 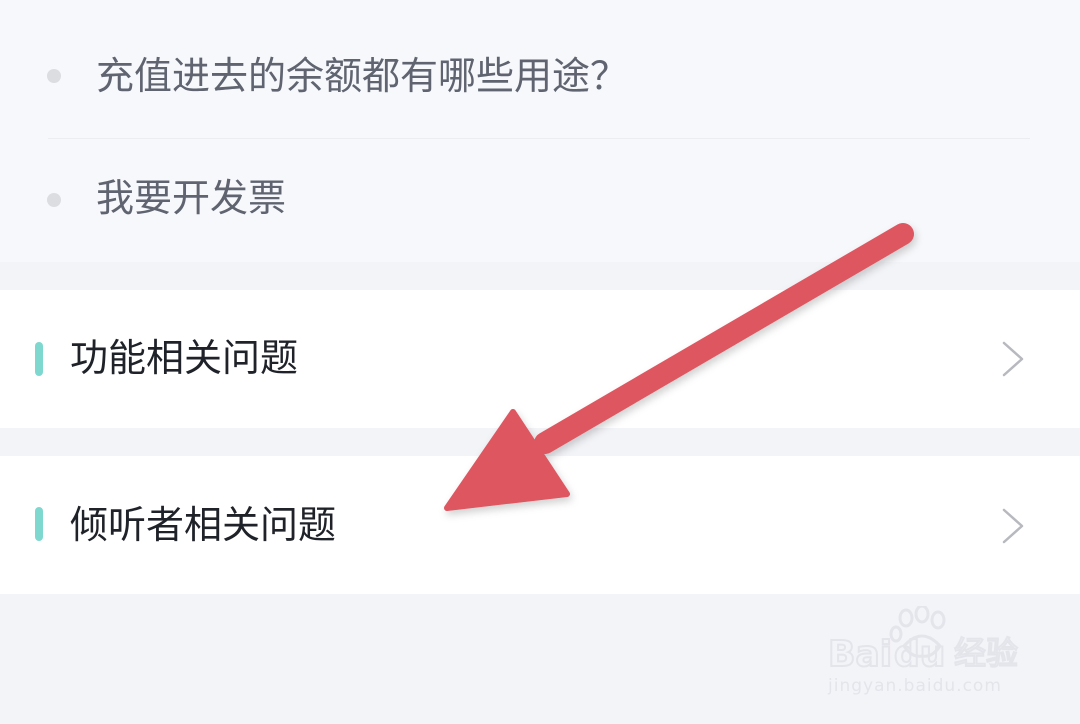 I want to click on watermark: Bai du 经验 jingyan.baidu.com, so click(x=937, y=655).